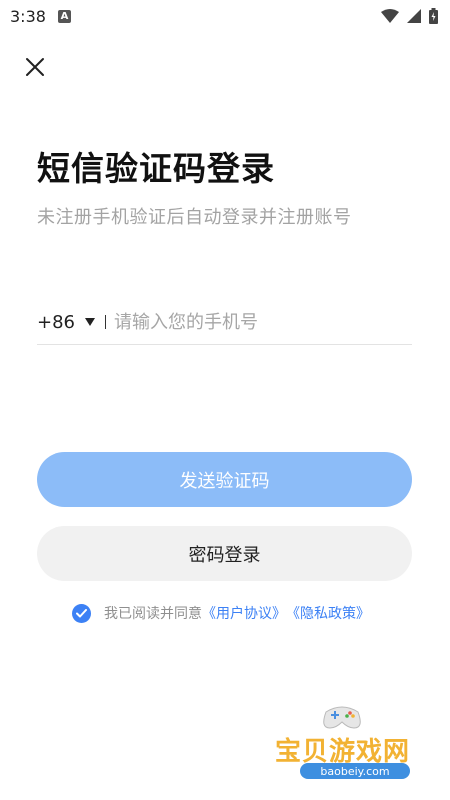 This screenshot has height=800, width=450. What do you see at coordinates (156, 168) in the screenshot?
I see `page-title: 短信验证码登录` at bounding box center [156, 168].